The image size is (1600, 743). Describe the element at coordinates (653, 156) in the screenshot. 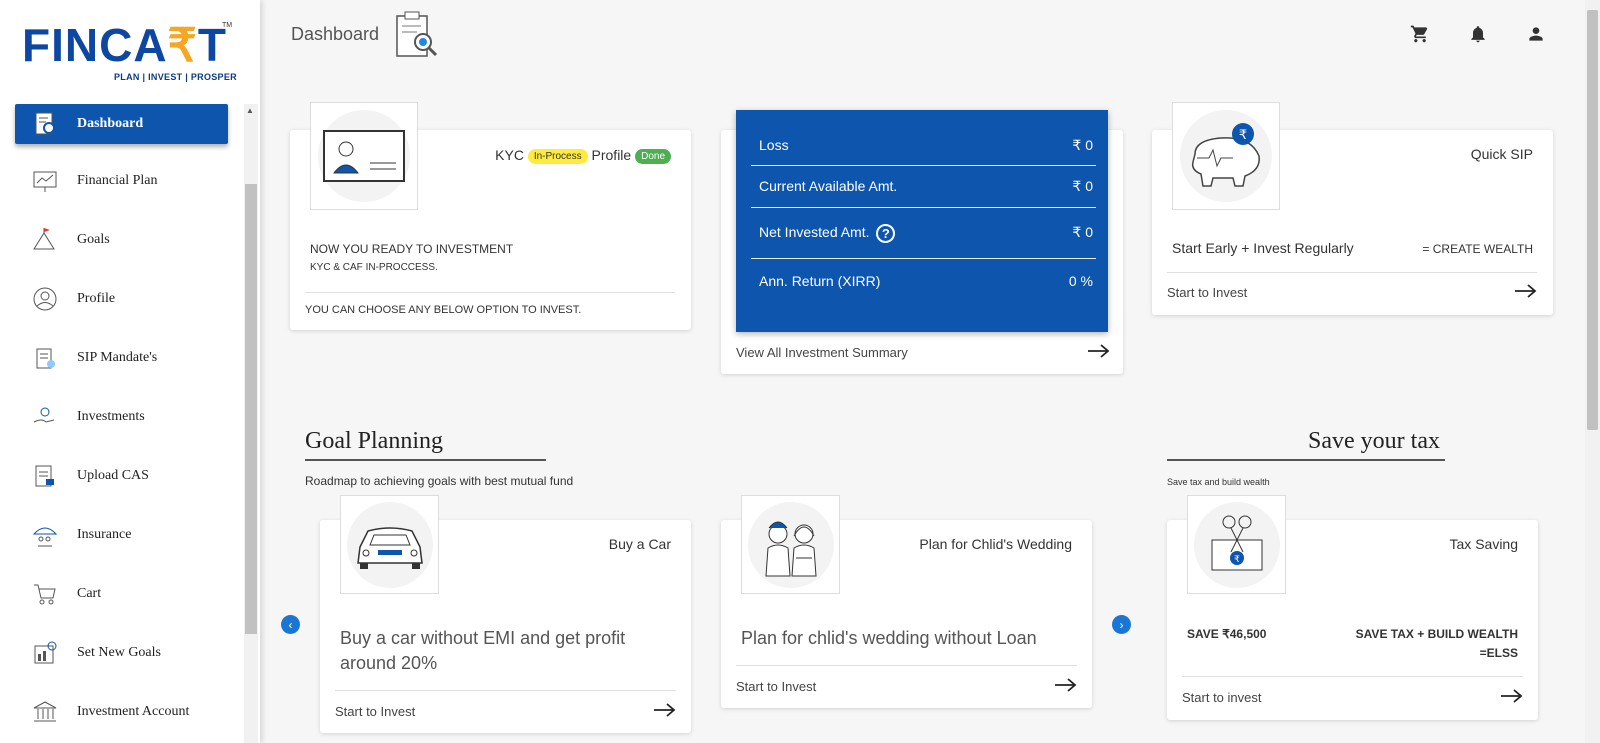

I see `profile-status-badge: Done` at that location.